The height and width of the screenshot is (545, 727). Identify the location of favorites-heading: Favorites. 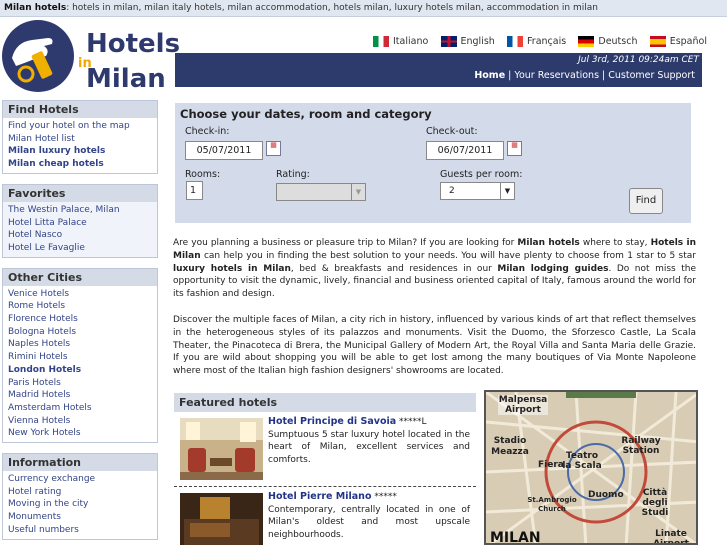
(80, 193).